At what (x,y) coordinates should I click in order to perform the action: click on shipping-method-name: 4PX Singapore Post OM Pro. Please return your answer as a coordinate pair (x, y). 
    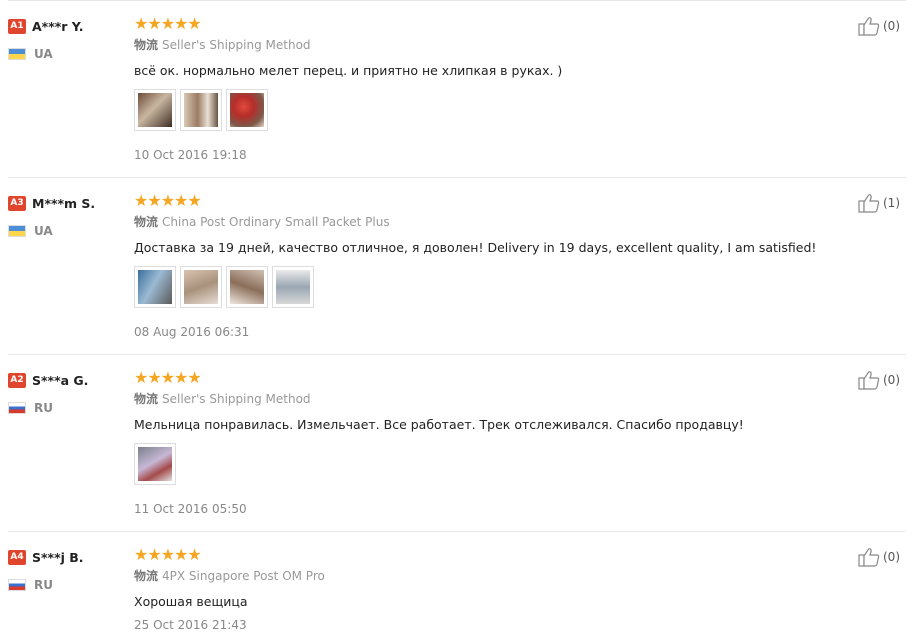
    Looking at the image, I should click on (243, 576).